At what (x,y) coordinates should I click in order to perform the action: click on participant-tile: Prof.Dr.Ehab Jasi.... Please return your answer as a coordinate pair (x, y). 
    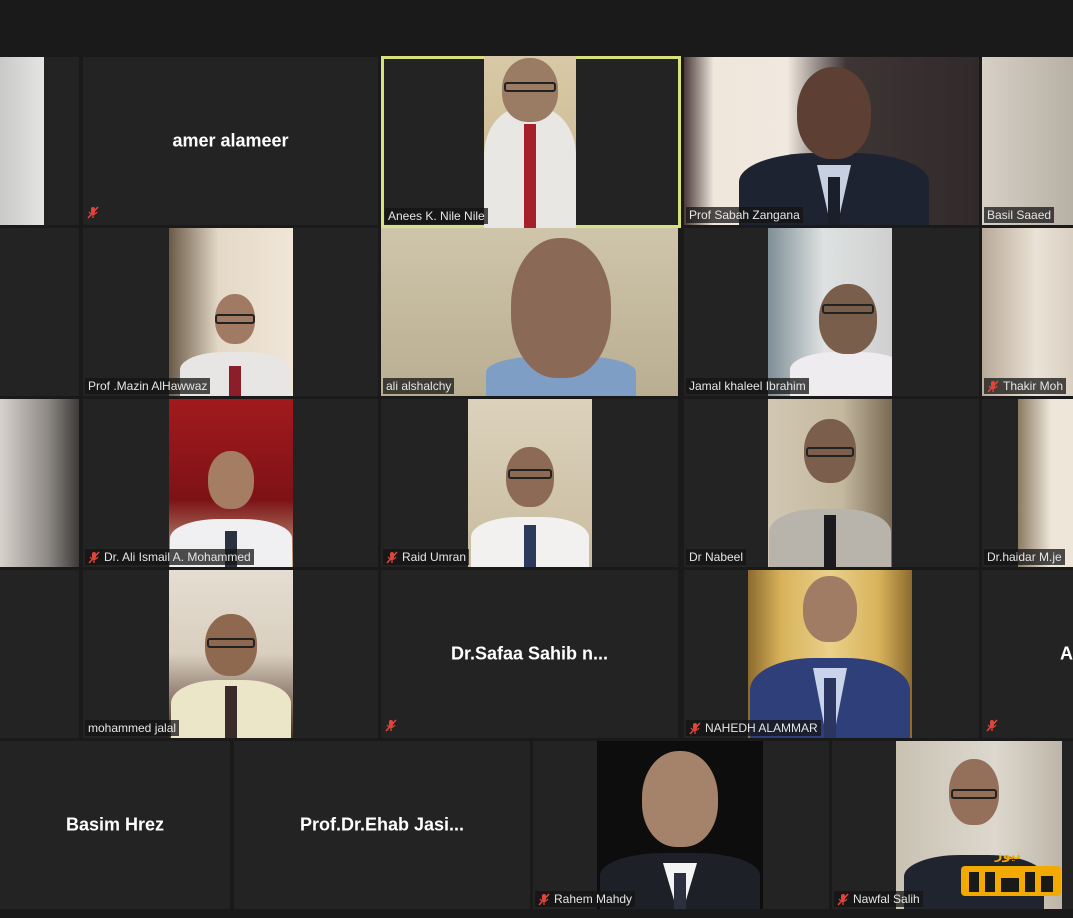
    Looking at the image, I should click on (382, 825).